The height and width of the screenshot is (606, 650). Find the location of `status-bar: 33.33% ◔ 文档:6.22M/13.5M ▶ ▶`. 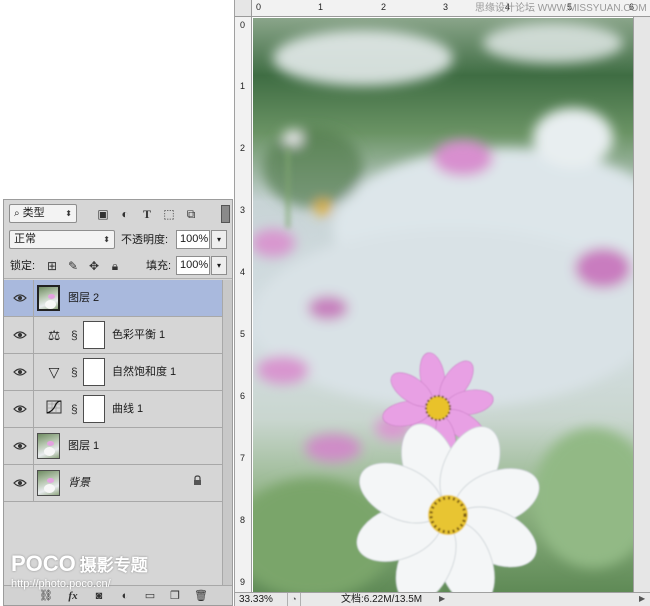

status-bar: 33.33% ◔ 文档:6.22M/13.5M ▶ ▶ is located at coordinates (442, 599).